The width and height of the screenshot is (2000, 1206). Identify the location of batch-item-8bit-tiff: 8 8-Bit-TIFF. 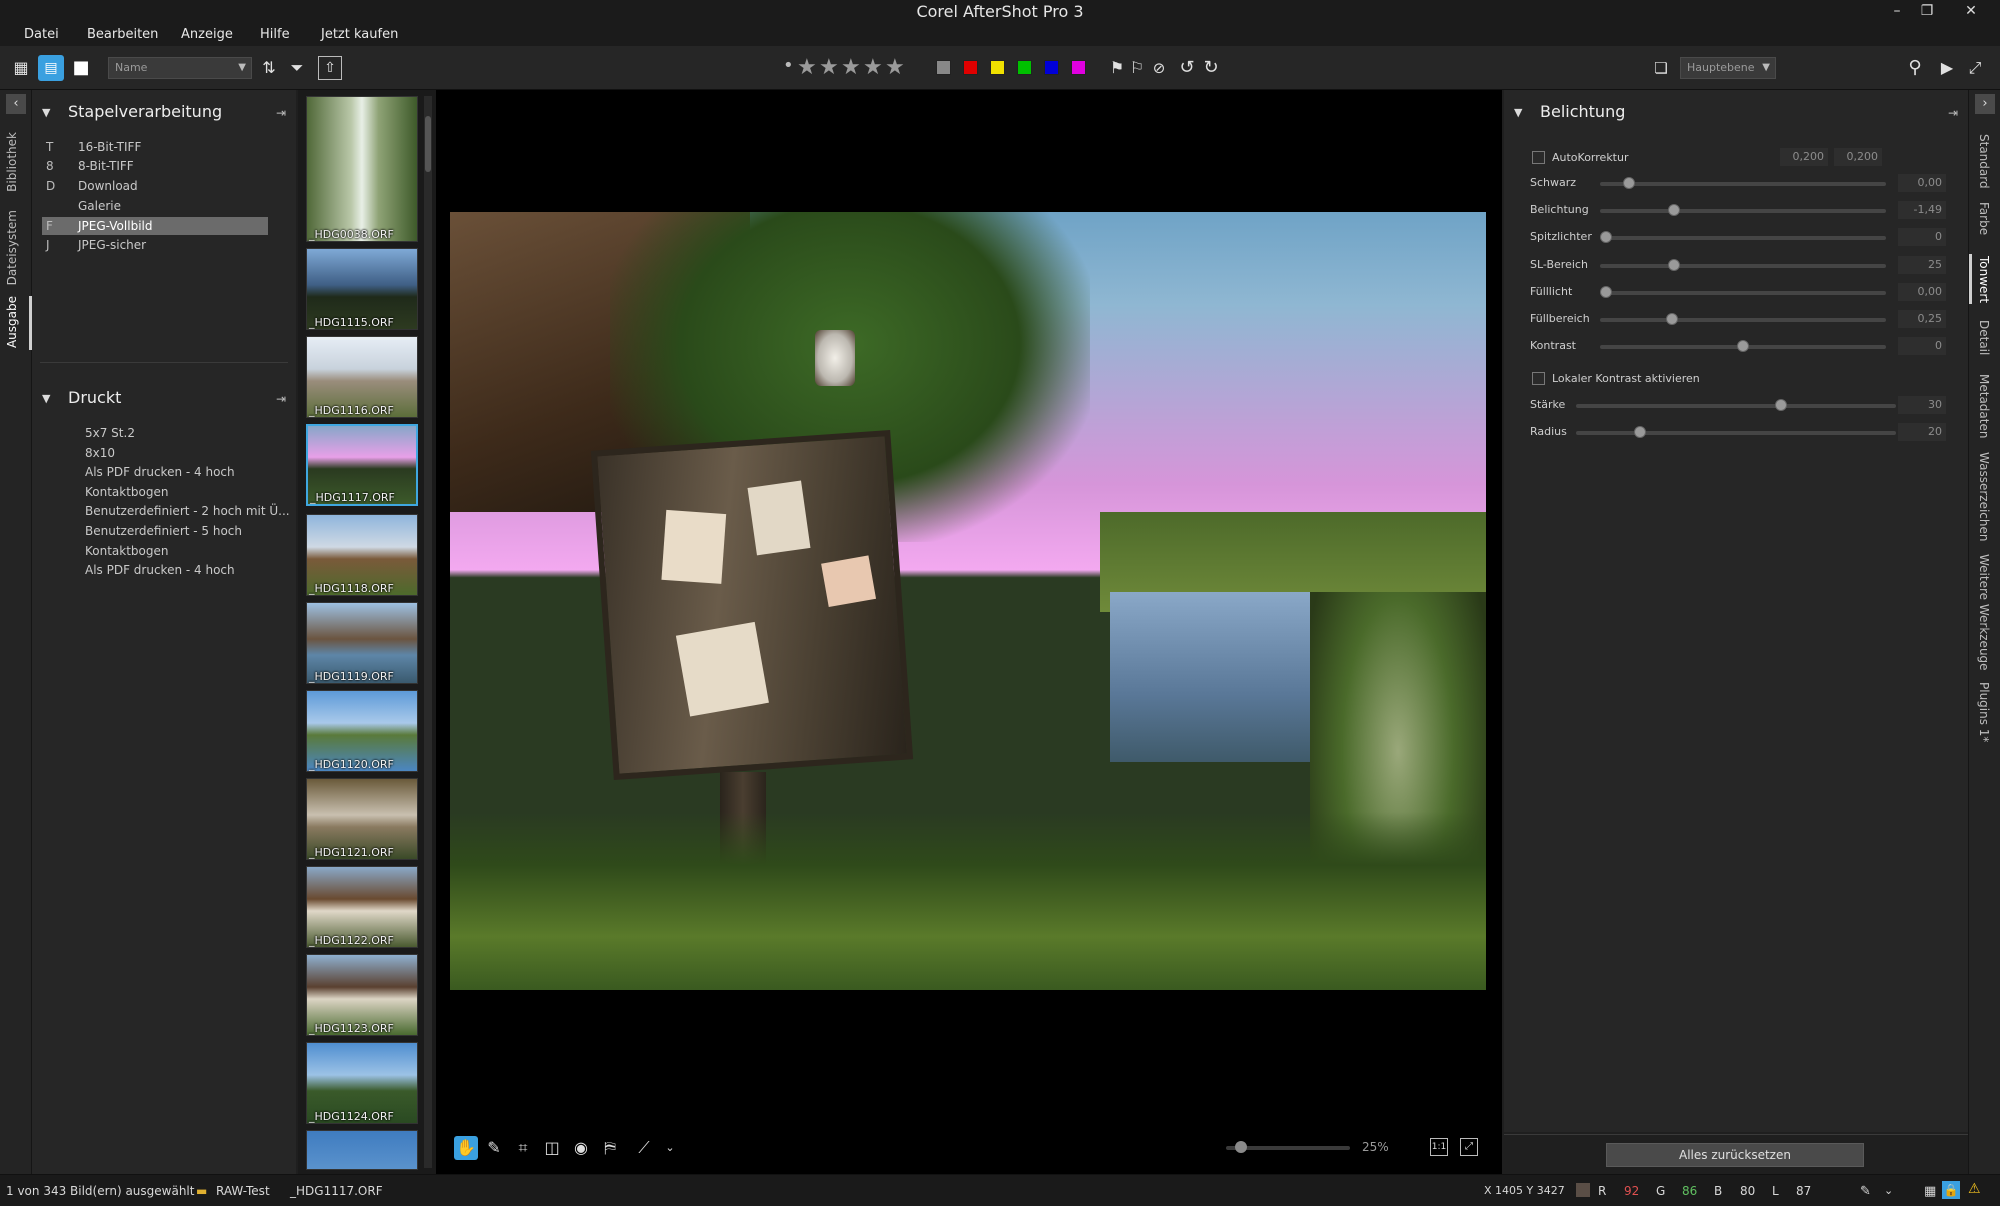
(155, 166).